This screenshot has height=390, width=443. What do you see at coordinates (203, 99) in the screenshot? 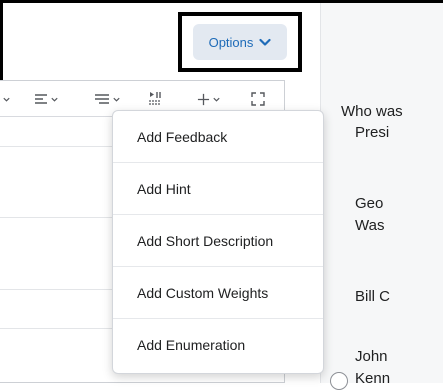
I see `insert-plus-icon` at bounding box center [203, 99].